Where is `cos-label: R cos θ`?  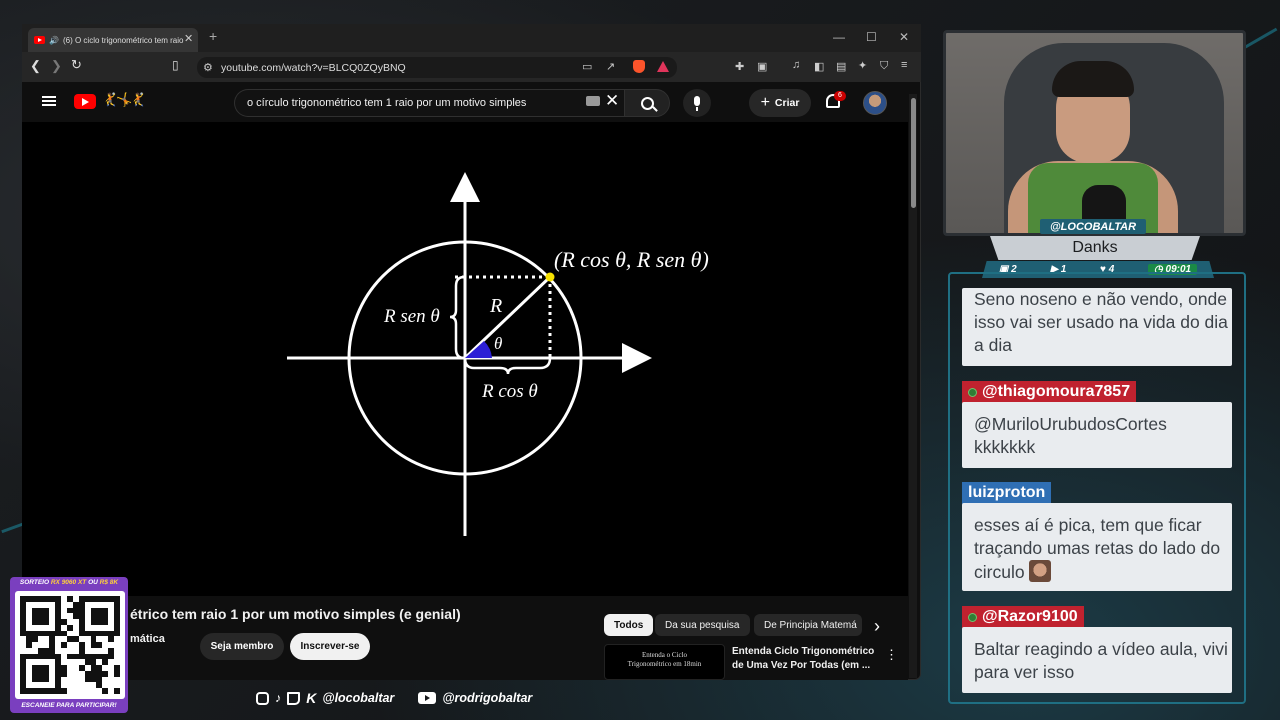
cos-label: R cos θ is located at coordinates (509, 391).